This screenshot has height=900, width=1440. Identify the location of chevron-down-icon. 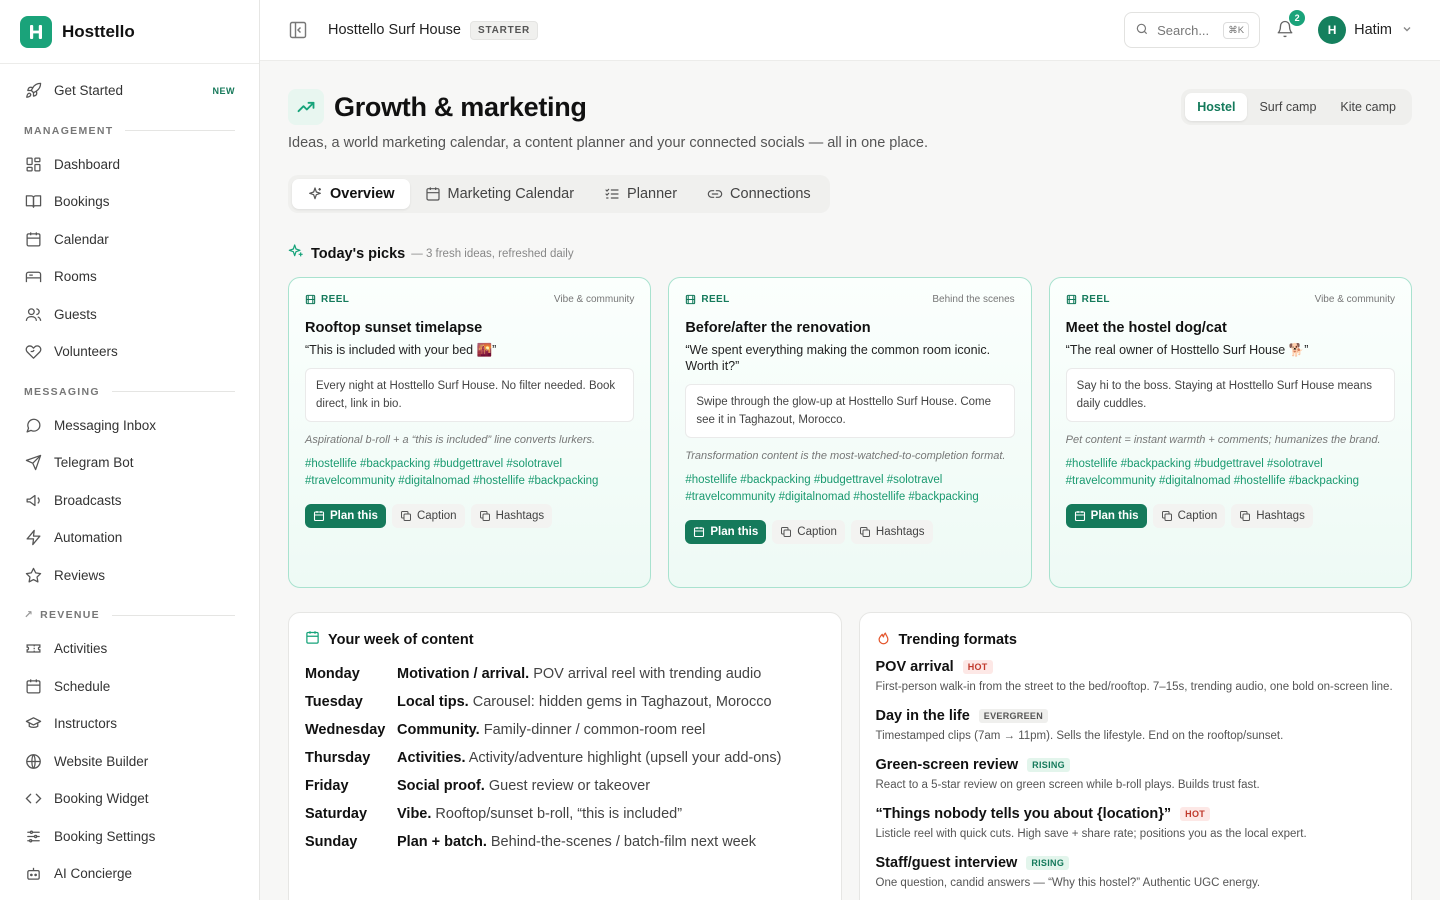
(1407, 30).